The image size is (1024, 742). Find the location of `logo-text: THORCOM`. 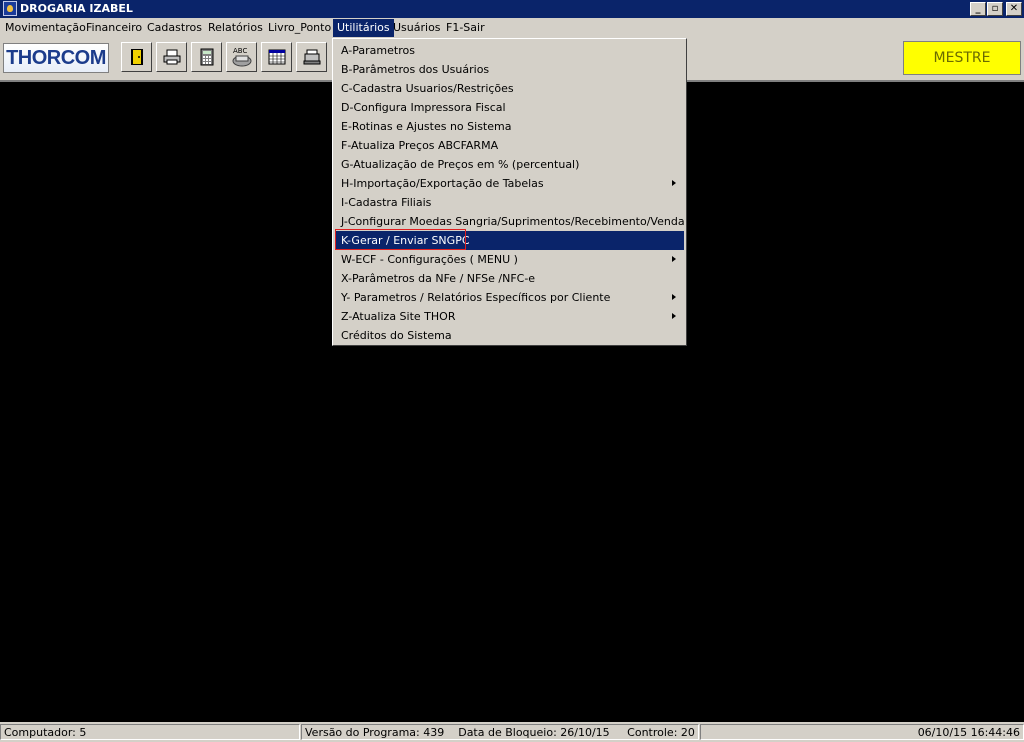

logo-text: THORCOM is located at coordinates (56, 58).